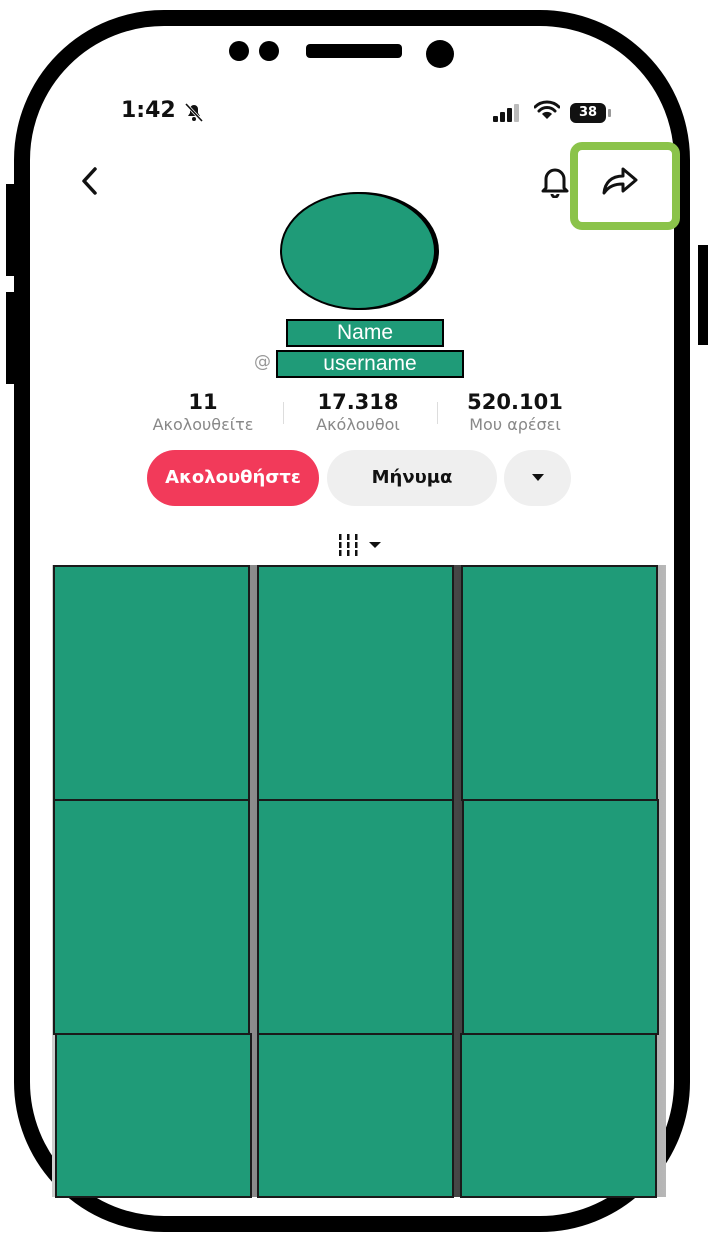 The width and height of the screenshot is (708, 1241). I want to click on bell-slash-icon, so click(194, 112).